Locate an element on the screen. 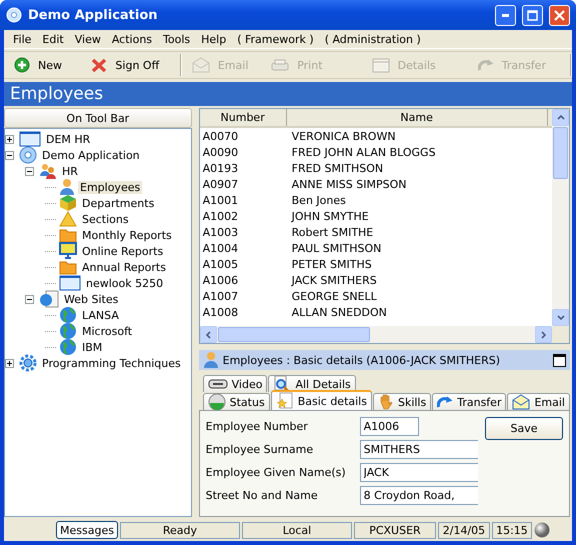  tree-item: Online Reports is located at coordinates (123, 251).